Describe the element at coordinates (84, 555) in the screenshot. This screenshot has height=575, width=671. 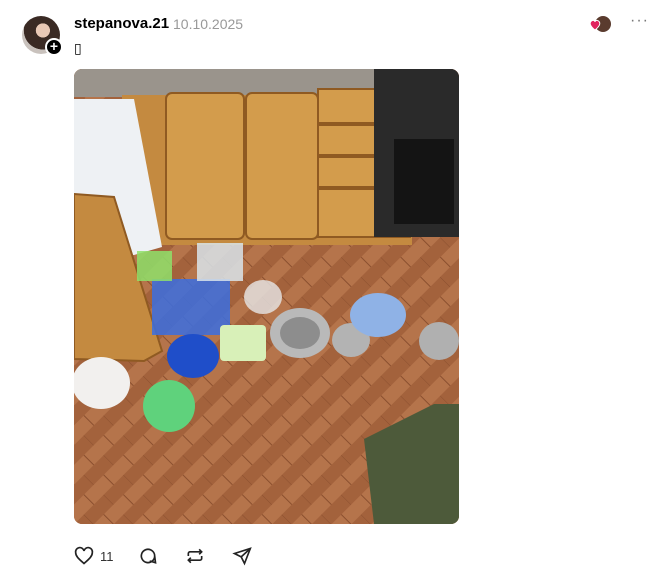
I see `heart-icon` at that location.